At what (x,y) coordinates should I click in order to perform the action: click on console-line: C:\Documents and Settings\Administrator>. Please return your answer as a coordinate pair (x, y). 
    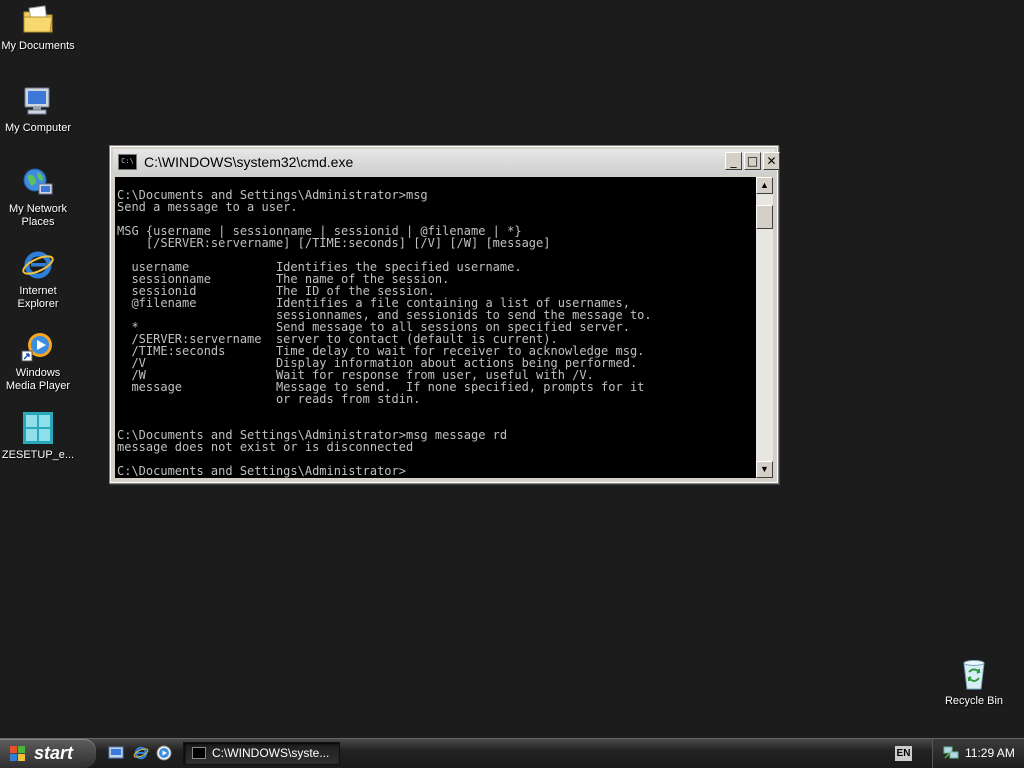
    Looking at the image, I should click on (261, 471).